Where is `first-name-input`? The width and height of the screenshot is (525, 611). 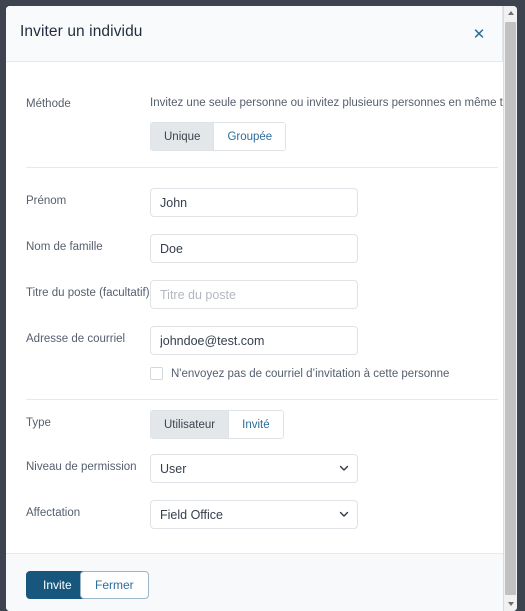
first-name-input is located at coordinates (254, 202).